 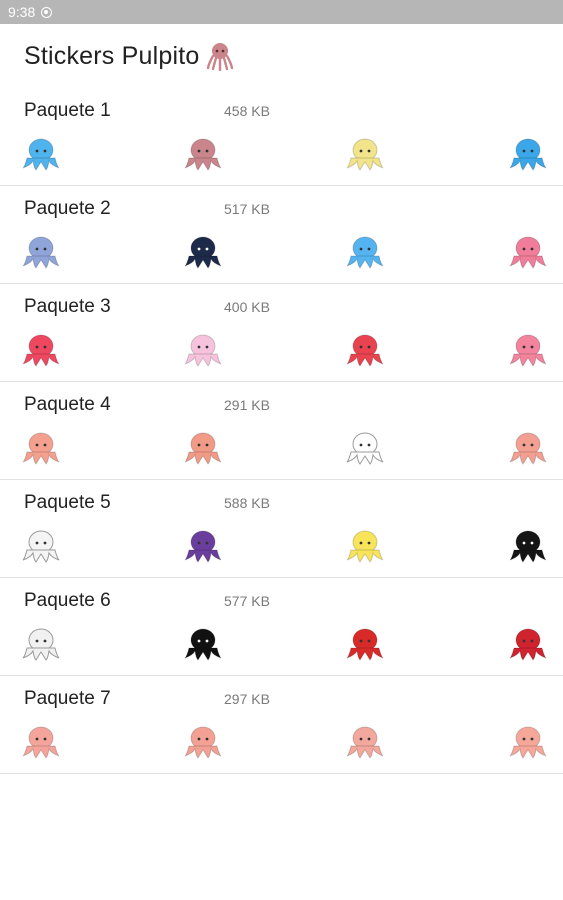 I want to click on pack-name: Paquete 4, so click(x=67, y=404).